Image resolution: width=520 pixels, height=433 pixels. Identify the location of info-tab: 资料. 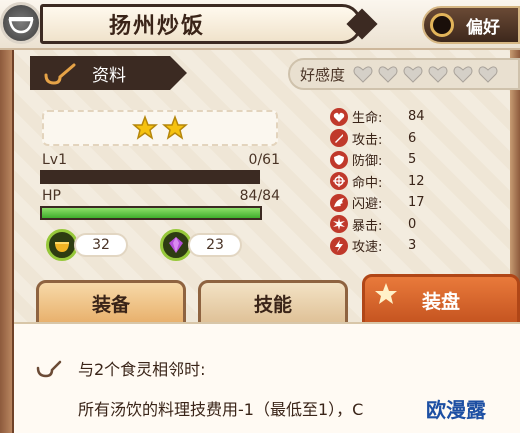
(100, 73).